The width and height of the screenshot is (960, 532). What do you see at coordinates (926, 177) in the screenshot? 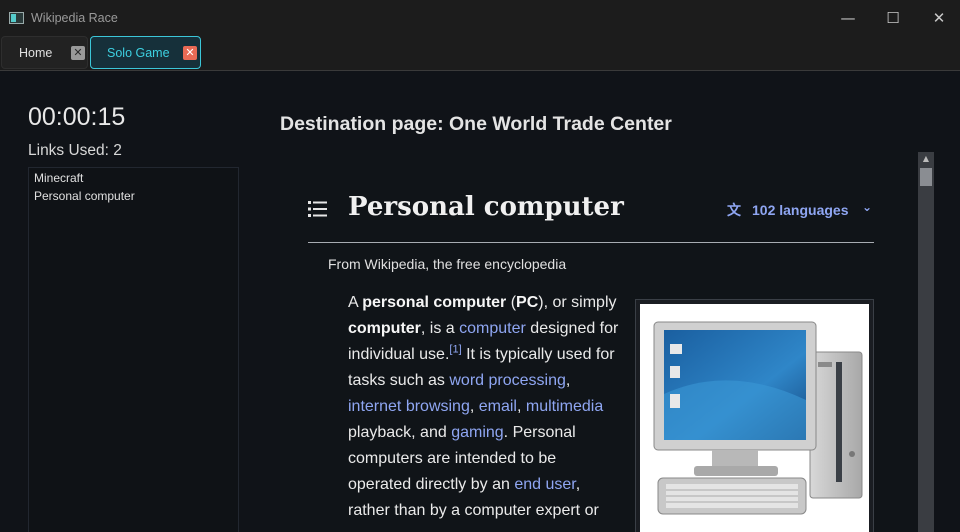
I see `scroll-thumb` at bounding box center [926, 177].